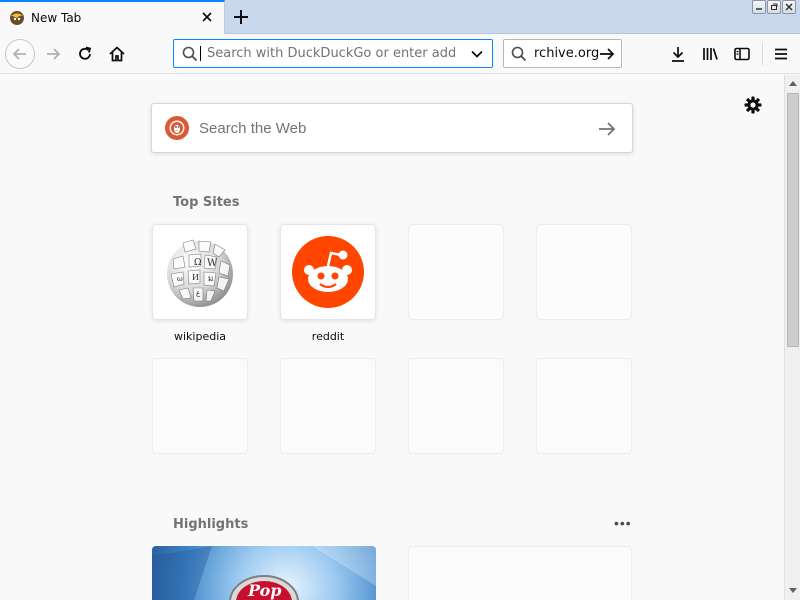  I want to click on library-icon, so click(710, 54).